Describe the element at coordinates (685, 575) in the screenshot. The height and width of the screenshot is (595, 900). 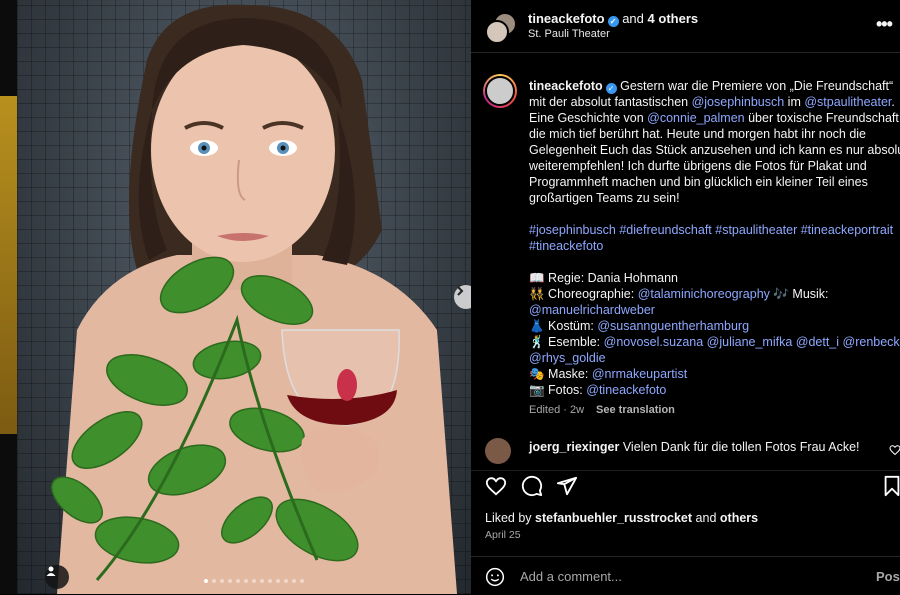
I see `add-comment-bar: Add a comment... Post` at that location.